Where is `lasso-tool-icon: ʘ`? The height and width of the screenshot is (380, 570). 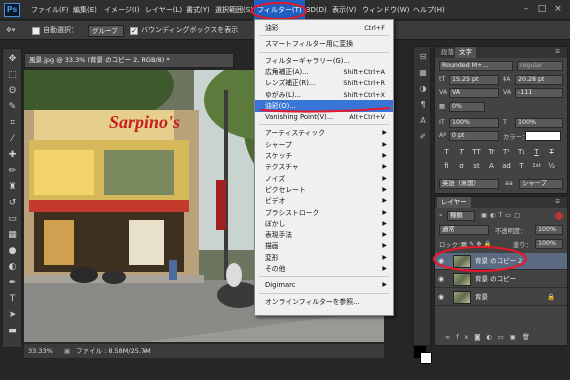 lasso-tool-icon: ʘ is located at coordinates (12, 91).